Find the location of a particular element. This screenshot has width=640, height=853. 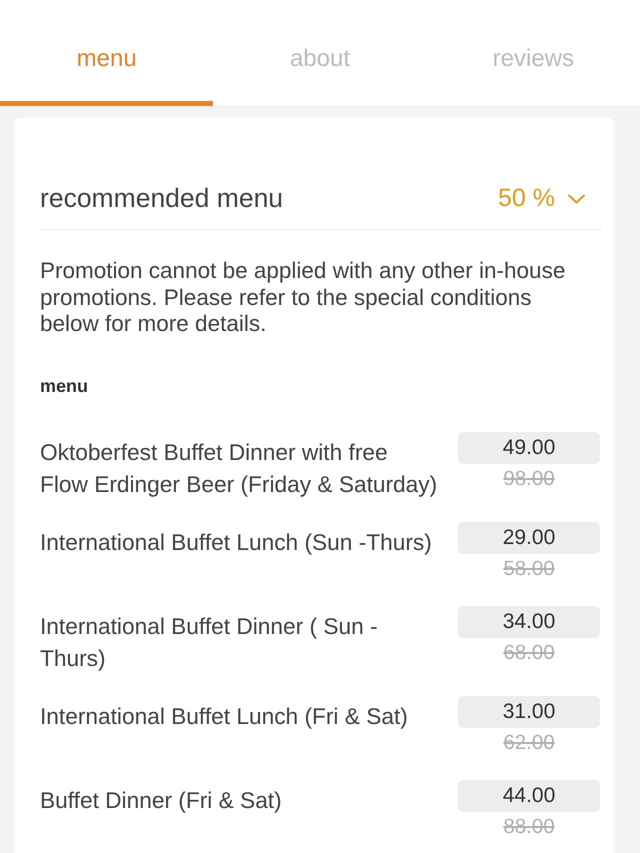

section-title: recommended menu is located at coordinates (162, 198).